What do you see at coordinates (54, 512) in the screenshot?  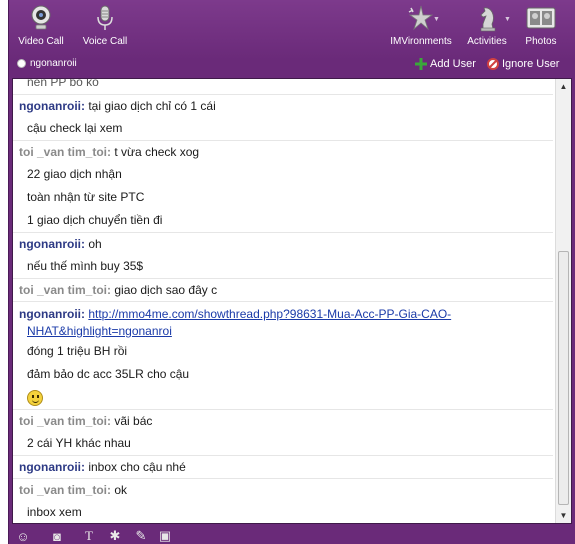 I see `message-continuation: inbox xem` at bounding box center [54, 512].